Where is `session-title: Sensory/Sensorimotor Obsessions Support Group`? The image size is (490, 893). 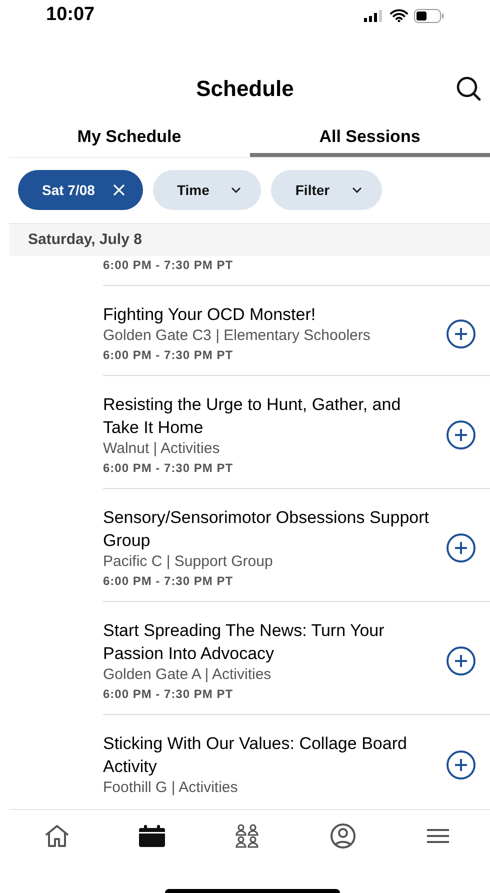 session-title: Sensory/Sensorimotor Obsessions Support Group is located at coordinates (274, 529).